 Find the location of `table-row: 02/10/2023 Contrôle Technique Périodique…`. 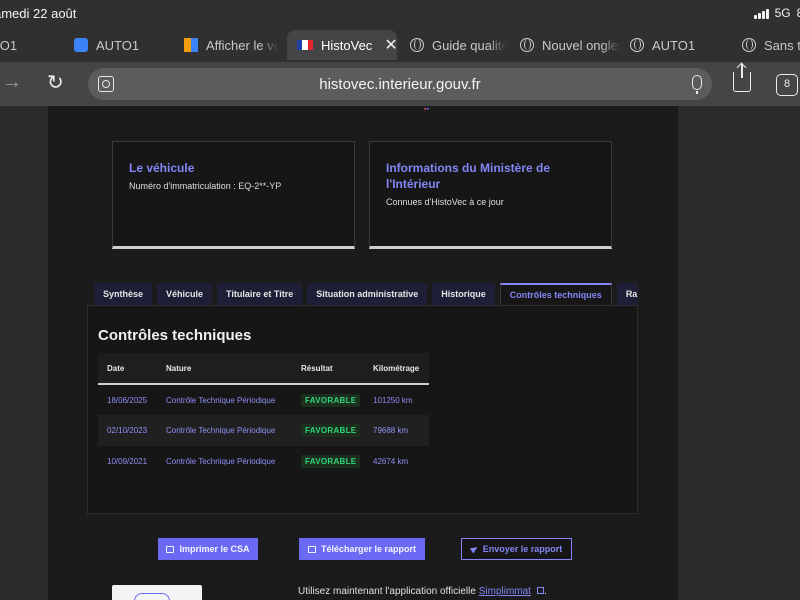

table-row: 02/10/2023 Contrôle Technique Périodique… is located at coordinates (263, 430).